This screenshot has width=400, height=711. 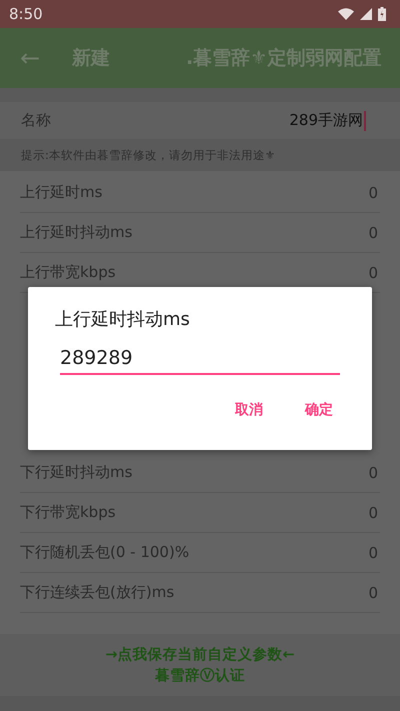 What do you see at coordinates (366, 14) in the screenshot?
I see `signal-icon` at bounding box center [366, 14].